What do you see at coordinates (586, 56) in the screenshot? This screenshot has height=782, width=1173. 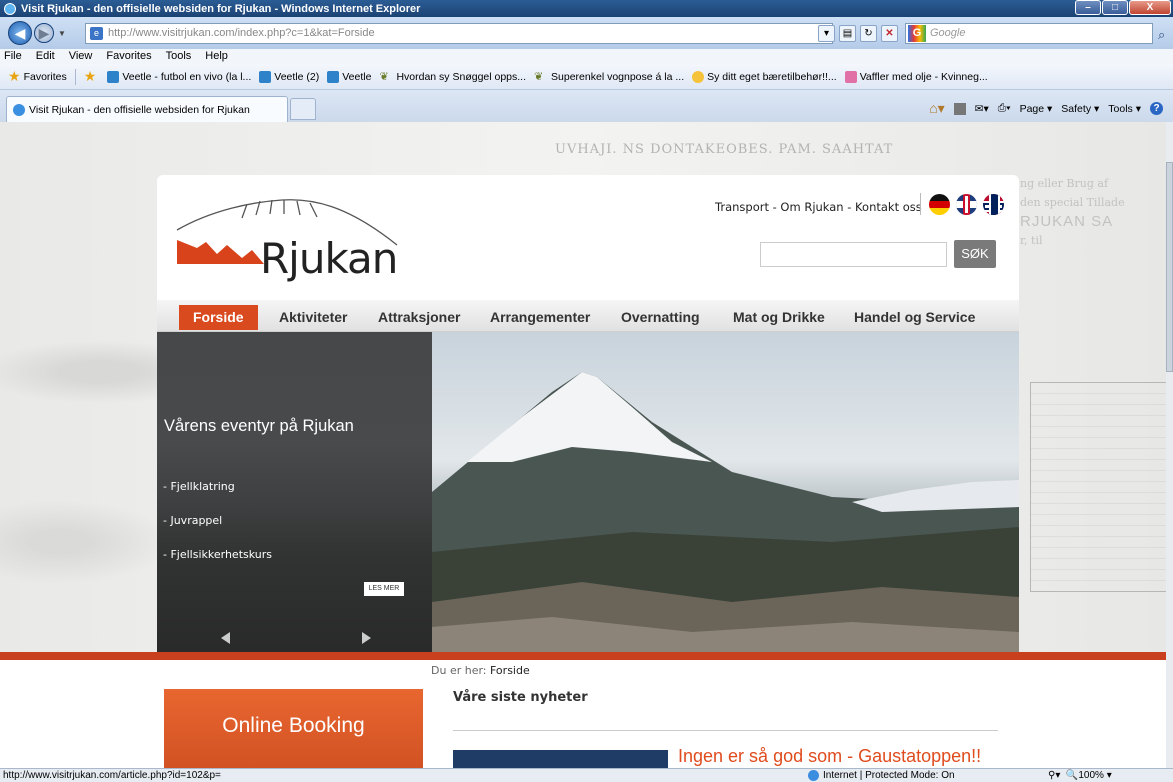 I see `menu-bar: File Edit View Favorites Tools Help` at bounding box center [586, 56].